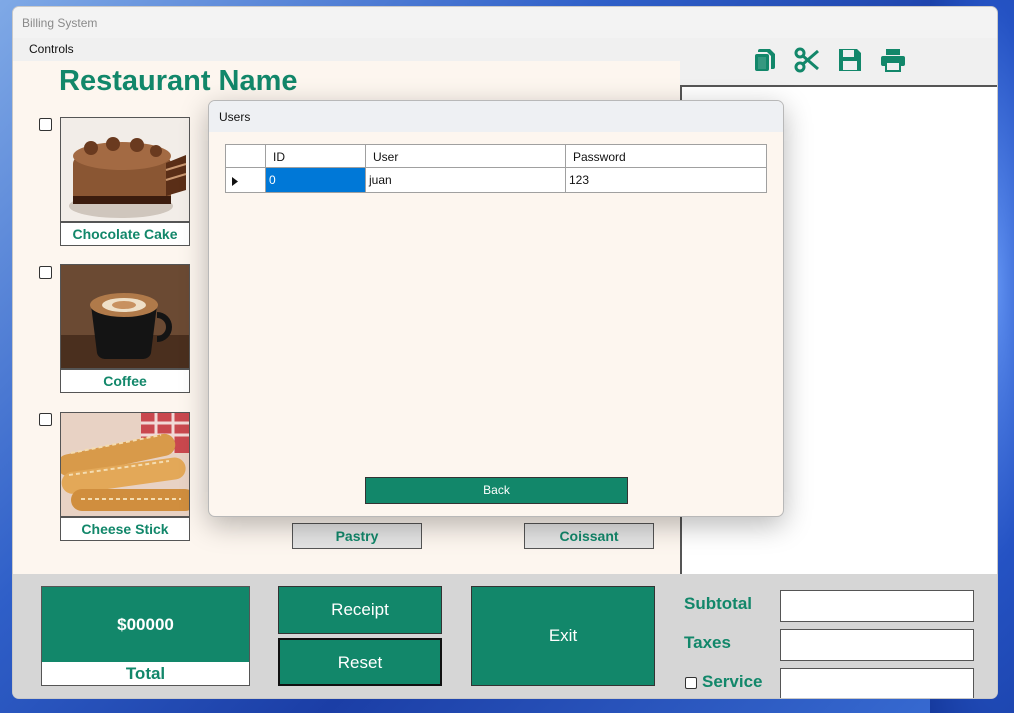  Describe the element at coordinates (893, 60) in the screenshot. I see `print-icon` at that location.